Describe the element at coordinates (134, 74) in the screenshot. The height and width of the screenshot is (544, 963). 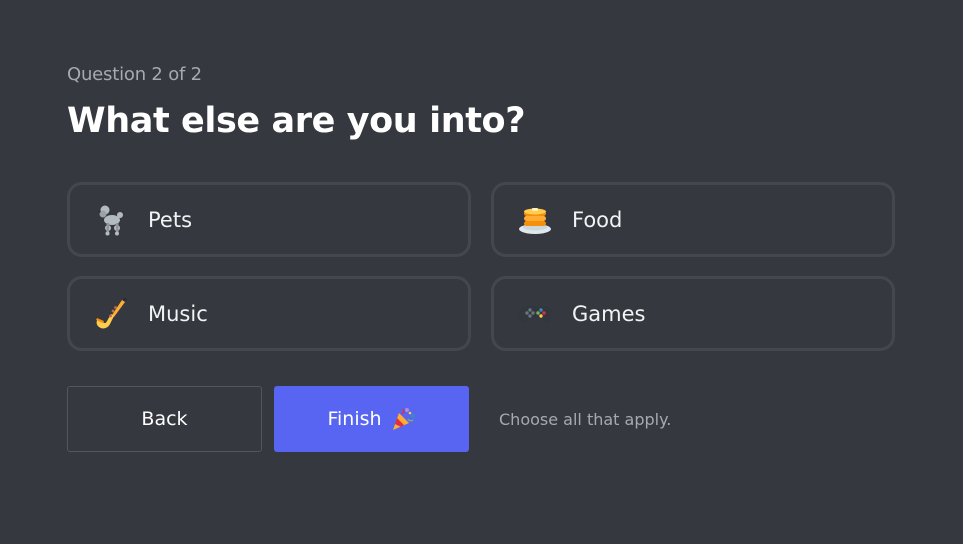
I see `question-progress: Question 2 of 2` at that location.